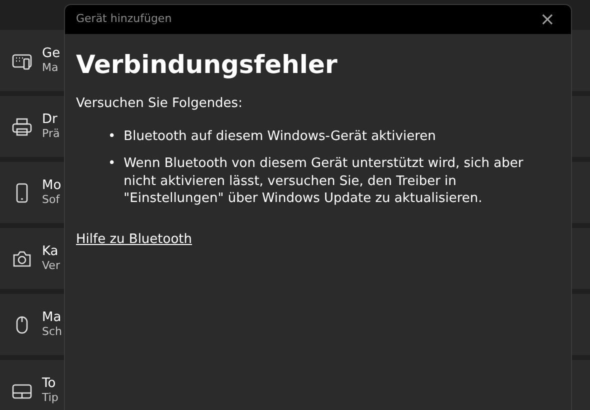 This screenshot has height=410, width=590. I want to click on step-text: Wenn Bluetooth von diesem Gerät unterstützt wird, sich aber nicht aktivieren lässt, versuchen Sie, den Treiber in "Einstellungen" über Windows Update zu aktualisieren., so click(324, 181).